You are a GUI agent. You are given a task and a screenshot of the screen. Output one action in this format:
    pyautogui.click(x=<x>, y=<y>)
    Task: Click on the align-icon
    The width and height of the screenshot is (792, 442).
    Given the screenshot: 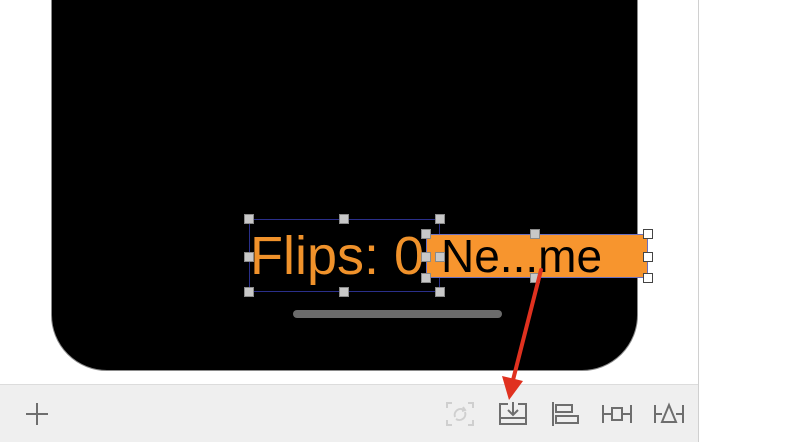 What is the action you would take?
    pyautogui.click(x=565, y=414)
    